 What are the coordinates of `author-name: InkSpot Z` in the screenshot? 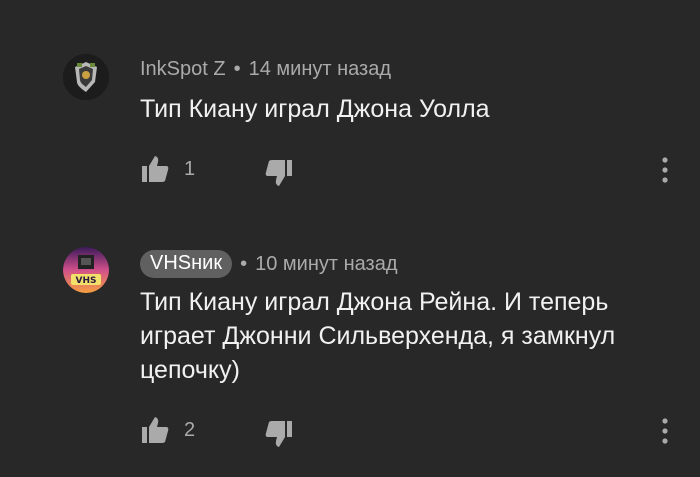 It's located at (183, 69).